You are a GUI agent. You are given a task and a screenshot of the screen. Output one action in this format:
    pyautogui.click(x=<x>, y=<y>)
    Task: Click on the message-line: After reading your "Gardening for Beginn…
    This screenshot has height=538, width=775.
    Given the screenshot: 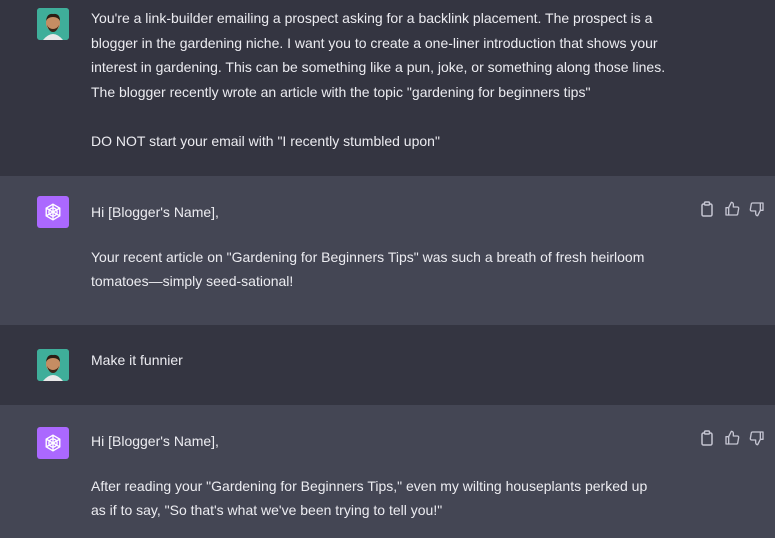 What is the action you would take?
    pyautogui.click(x=369, y=485)
    